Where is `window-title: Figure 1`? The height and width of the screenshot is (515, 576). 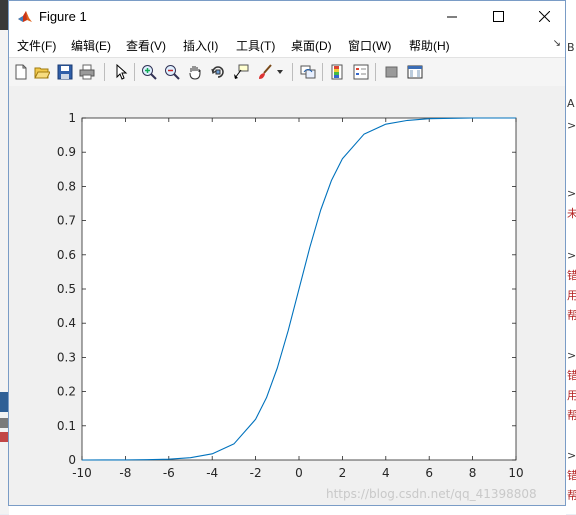
window-title: Figure 1 is located at coordinates (63, 16).